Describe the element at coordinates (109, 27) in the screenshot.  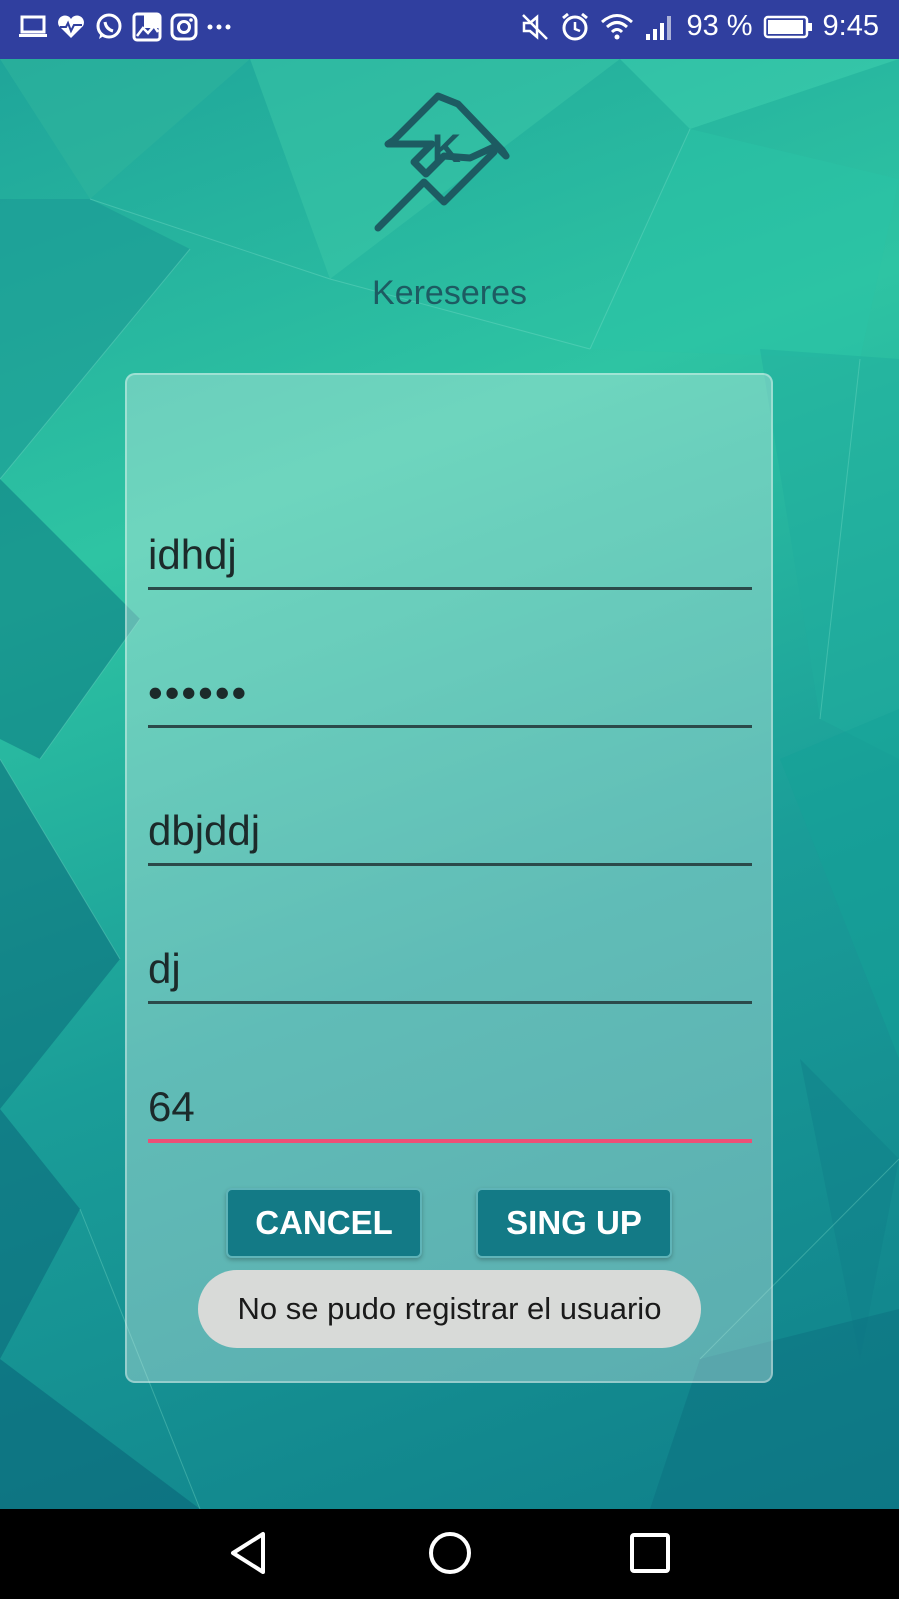
I see `whatsapp-icon` at that location.